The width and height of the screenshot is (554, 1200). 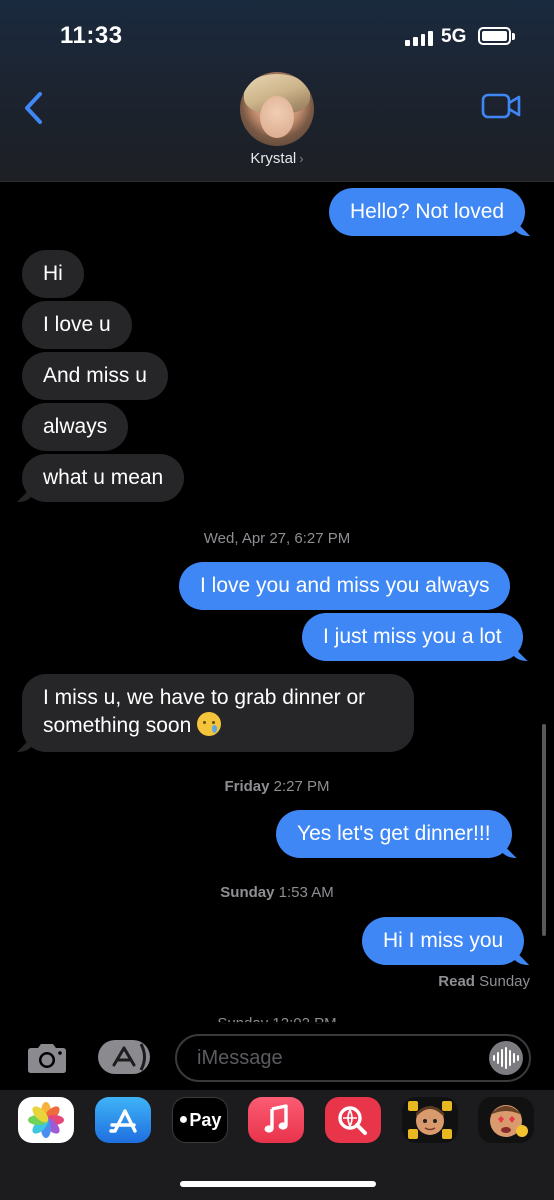 I want to click on incoming-message: always, so click(x=75, y=427).